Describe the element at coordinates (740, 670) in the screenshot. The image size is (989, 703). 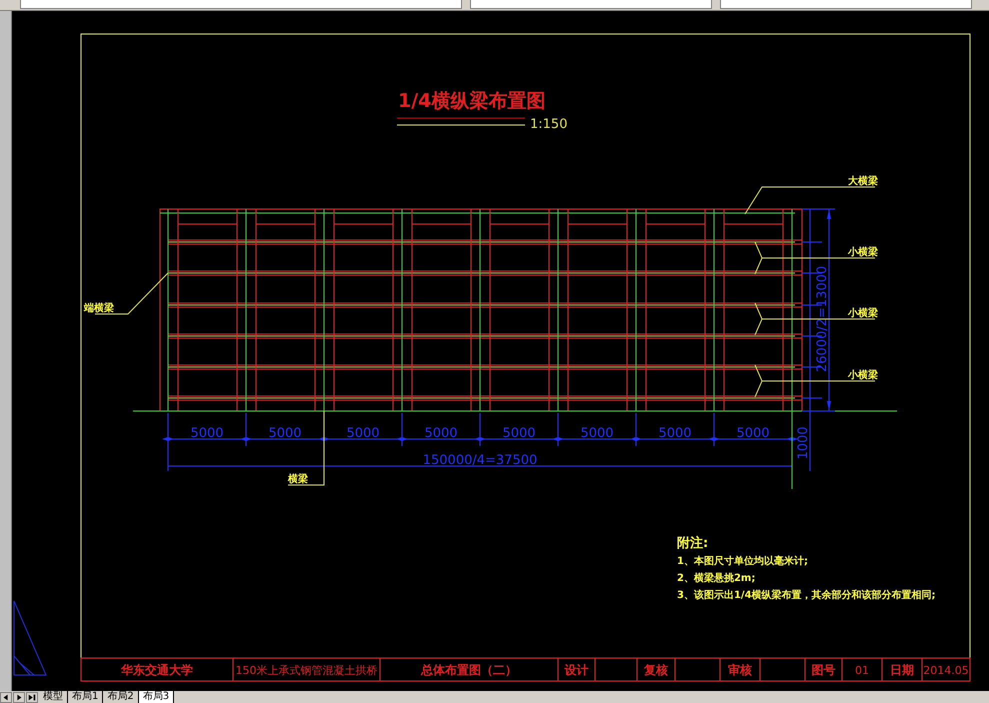
I see `title-block-text: 审核` at that location.